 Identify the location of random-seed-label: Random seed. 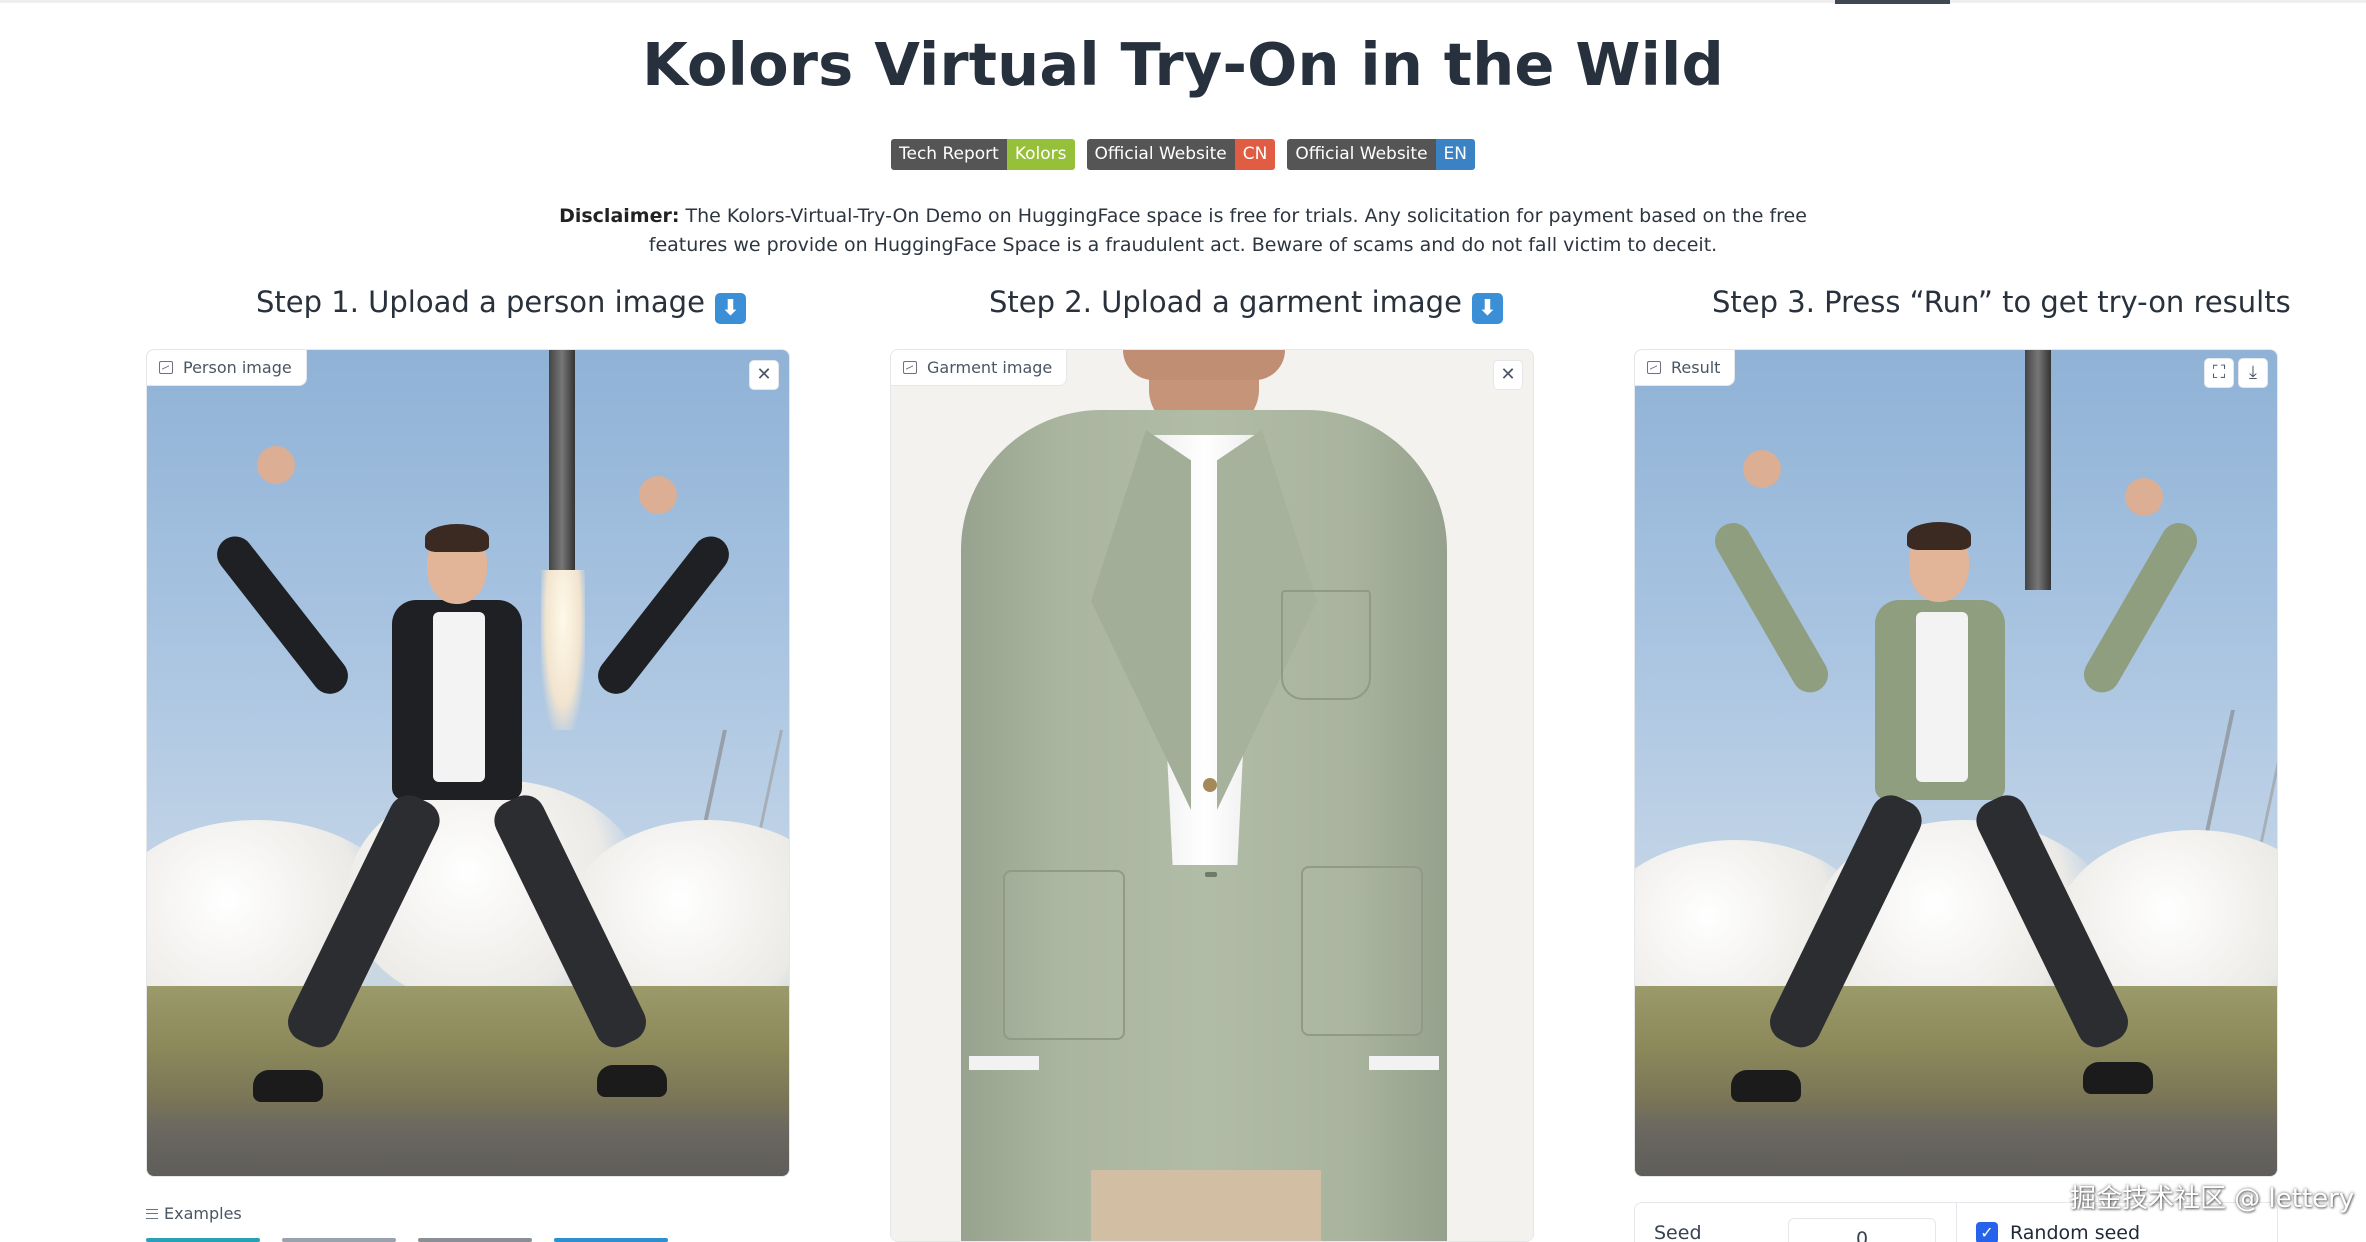
(2075, 1232).